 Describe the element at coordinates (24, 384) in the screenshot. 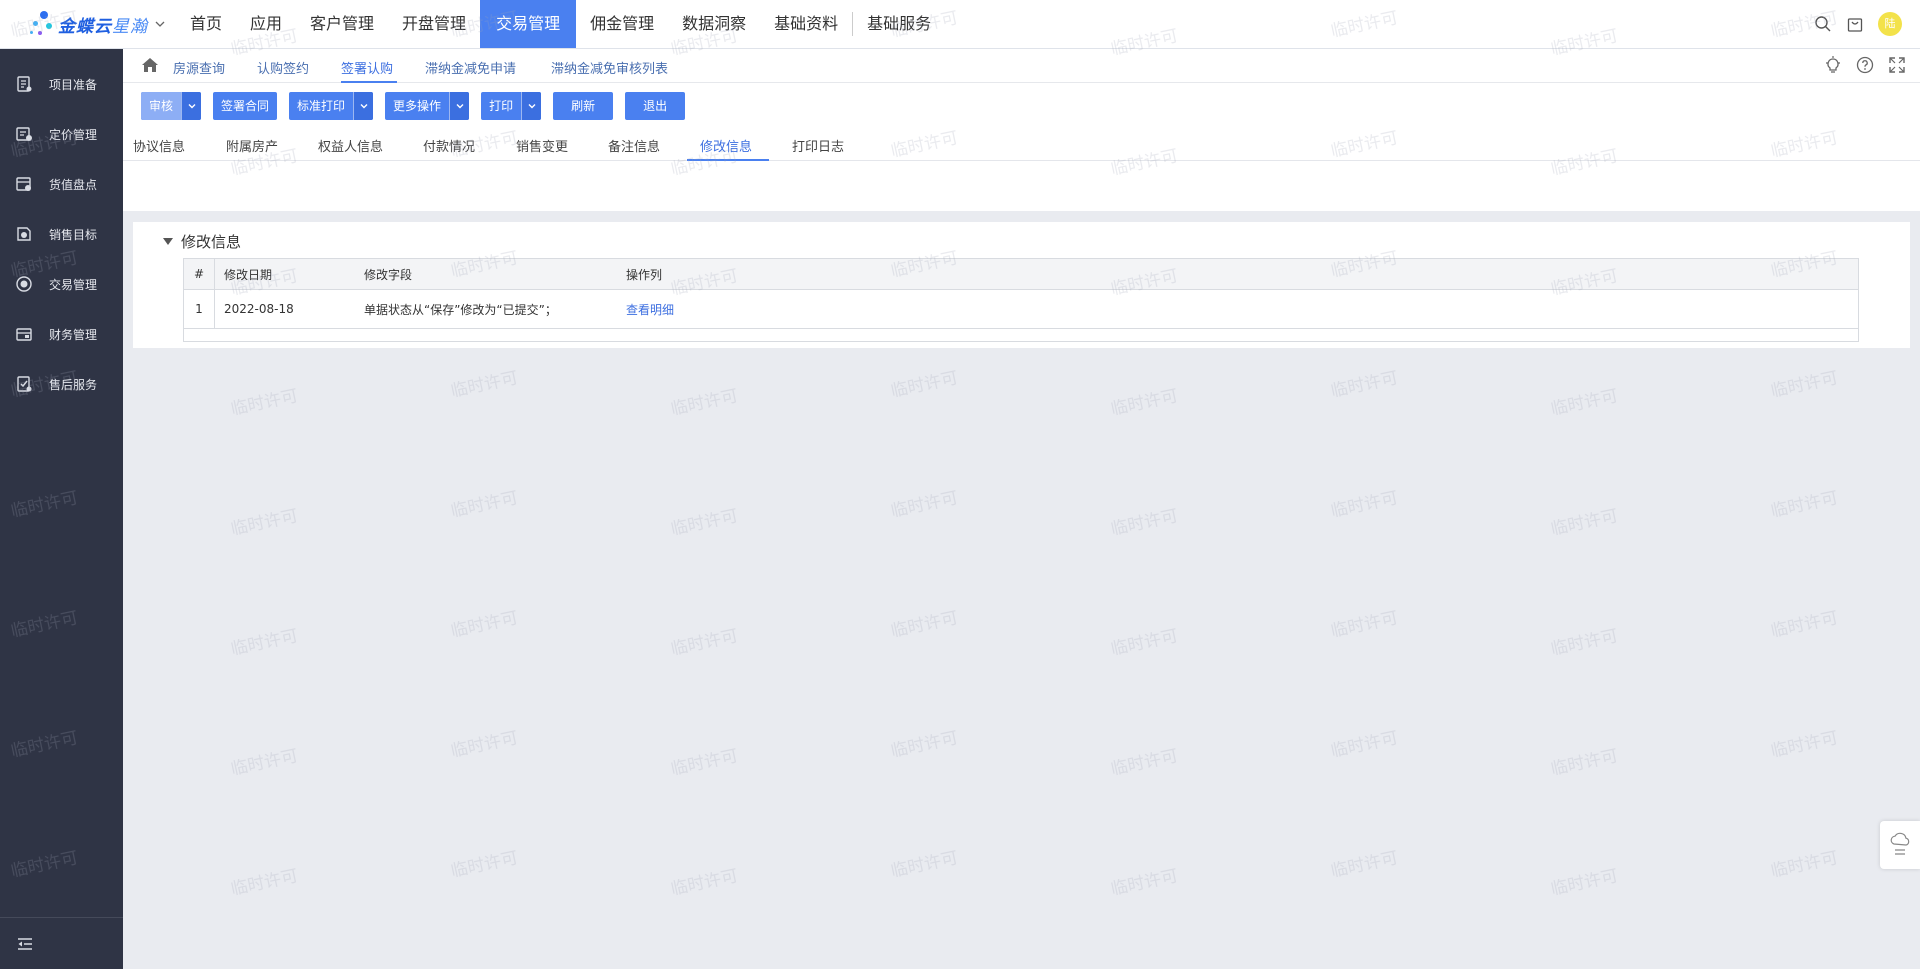

I see `after-sales-icon` at that location.